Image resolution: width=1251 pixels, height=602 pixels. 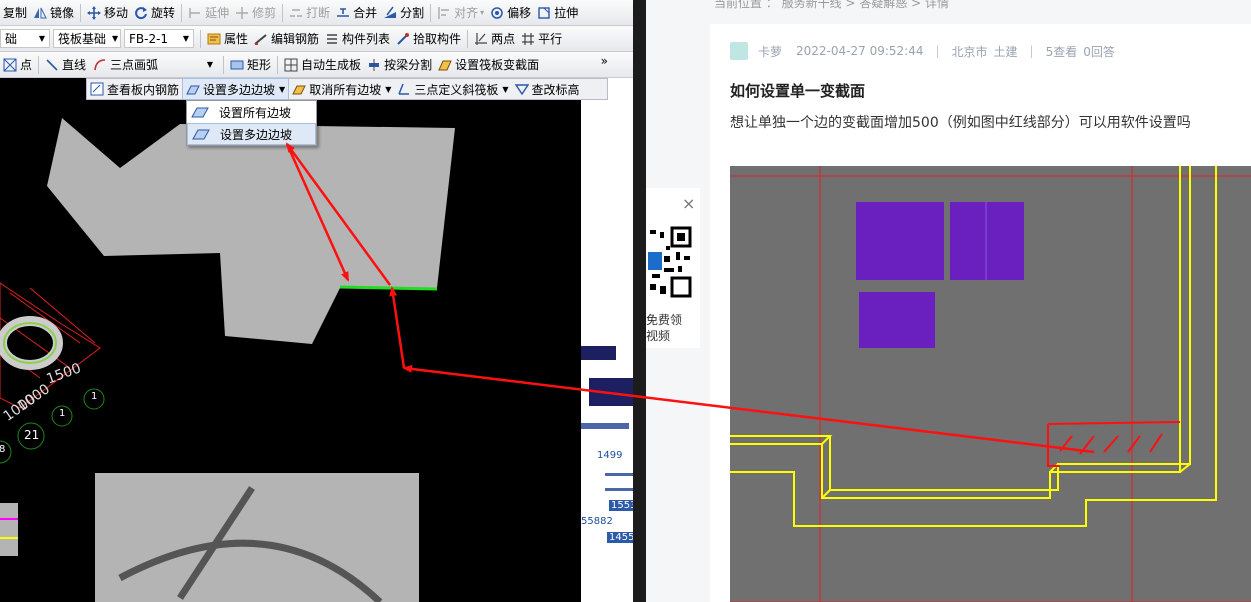 What do you see at coordinates (239, 89) in the screenshot?
I see `set-multi-slope-label: 设置多边边坡` at bounding box center [239, 89].